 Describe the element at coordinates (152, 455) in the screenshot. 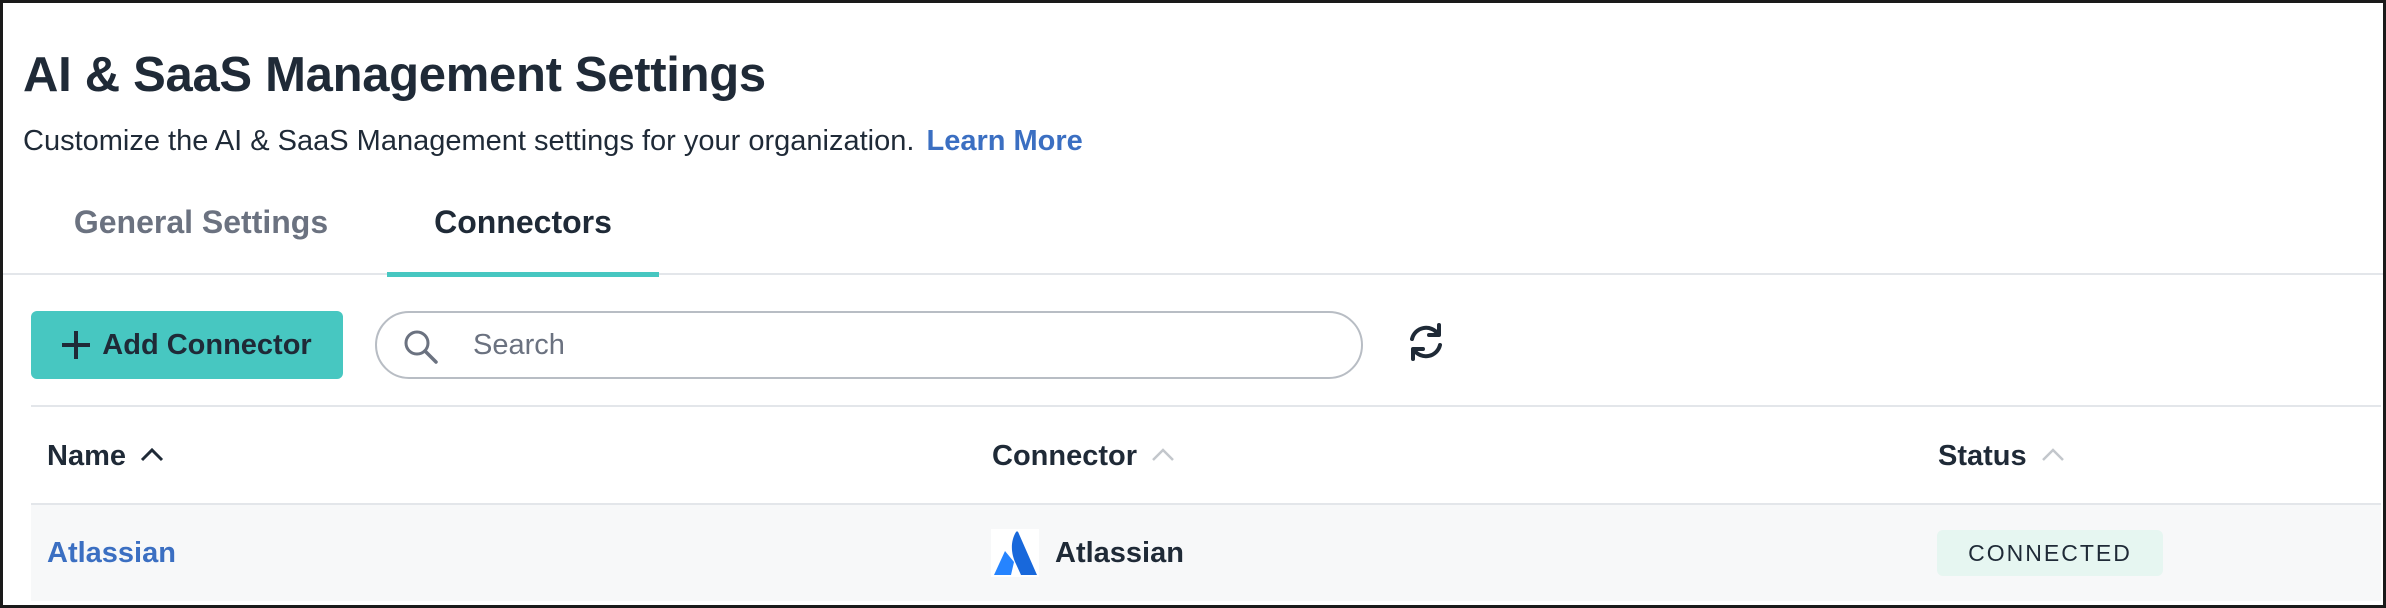

I see `sort-ascending-icon` at that location.